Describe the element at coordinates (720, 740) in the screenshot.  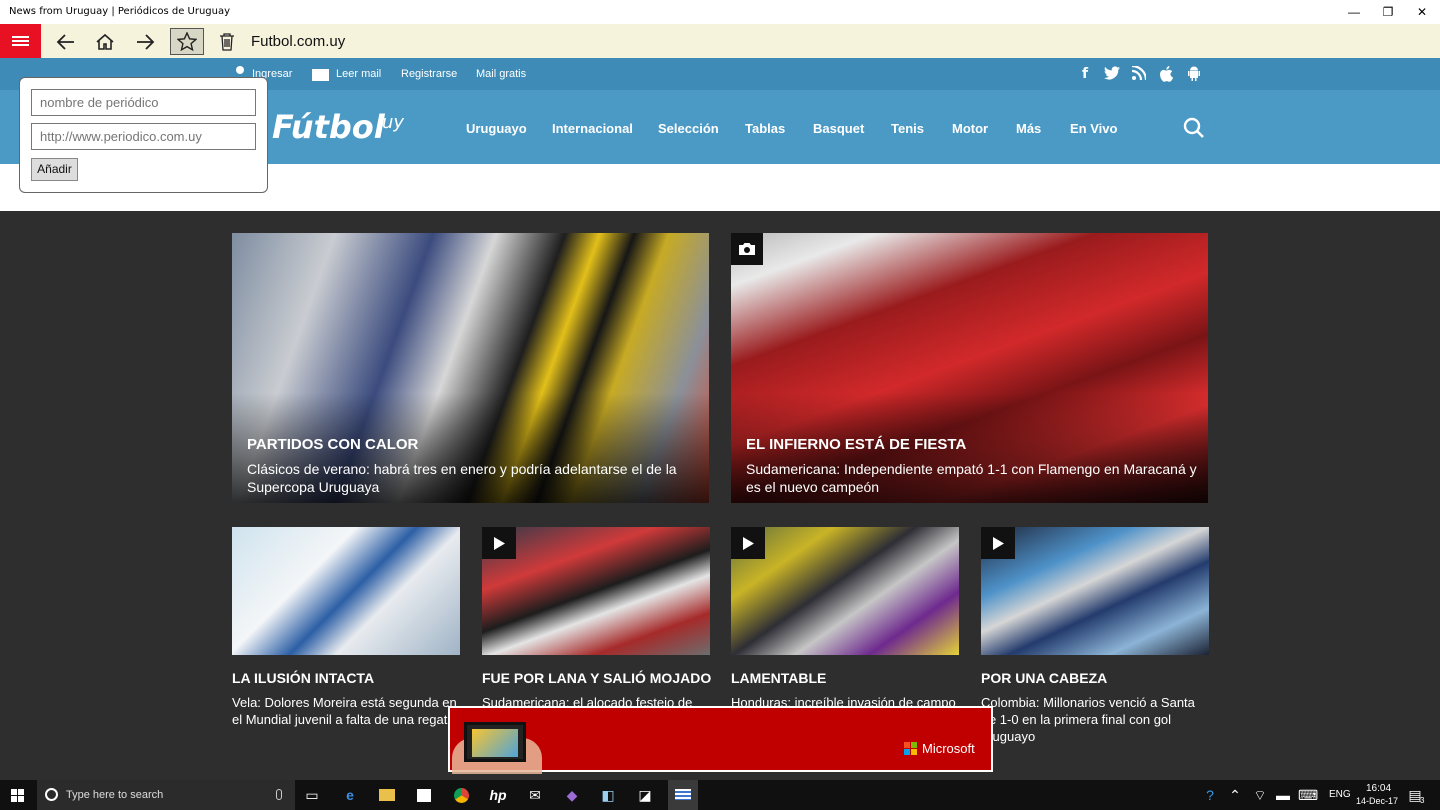
I see `microsoft-ad-banner: Microsoft` at that location.